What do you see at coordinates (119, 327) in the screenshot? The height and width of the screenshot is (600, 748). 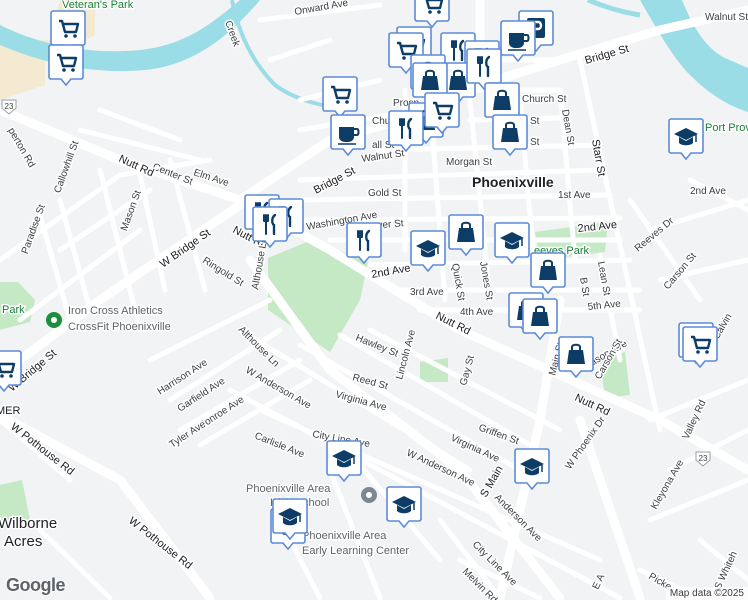 I see `iron-cross-label-2: CrossFit Phoenixville` at bounding box center [119, 327].